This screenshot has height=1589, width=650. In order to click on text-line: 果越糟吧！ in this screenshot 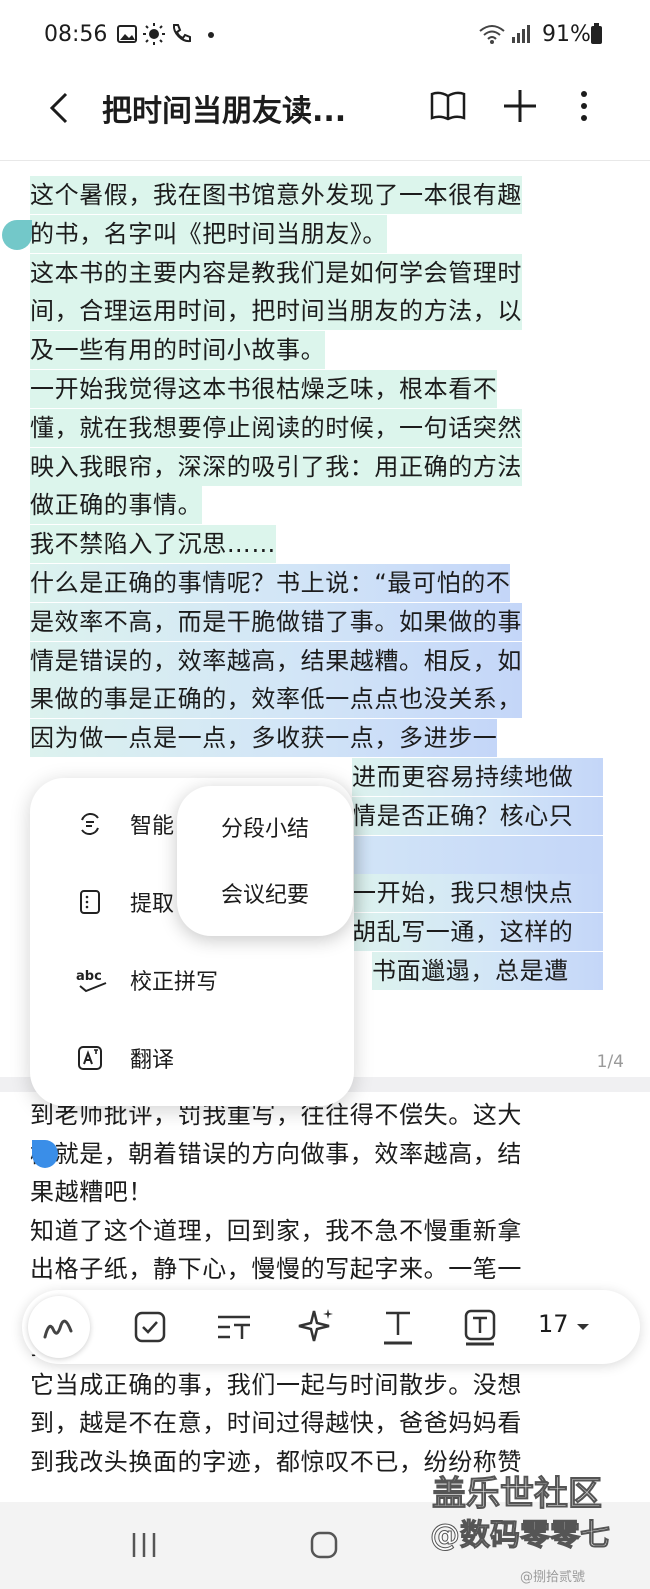, I will do `click(91, 1192)`.